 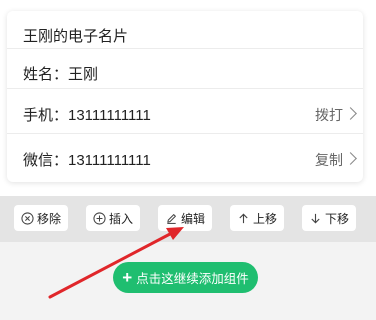 I want to click on move-down-button: 下移, so click(x=329, y=218).